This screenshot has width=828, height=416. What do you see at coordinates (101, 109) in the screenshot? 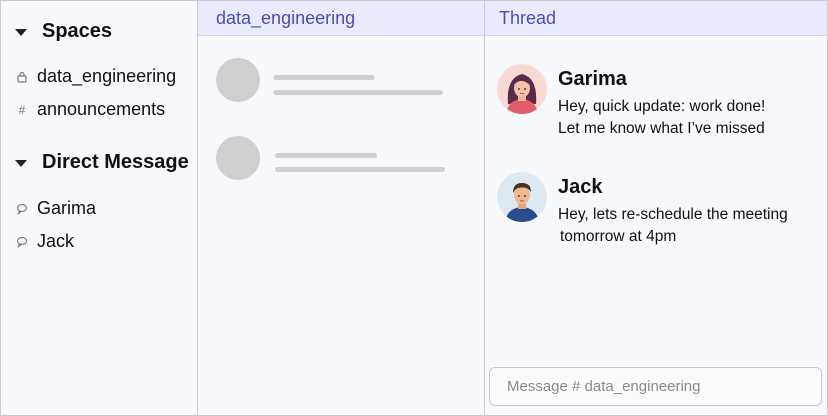
I see `sidebar-item-label: announcements` at bounding box center [101, 109].